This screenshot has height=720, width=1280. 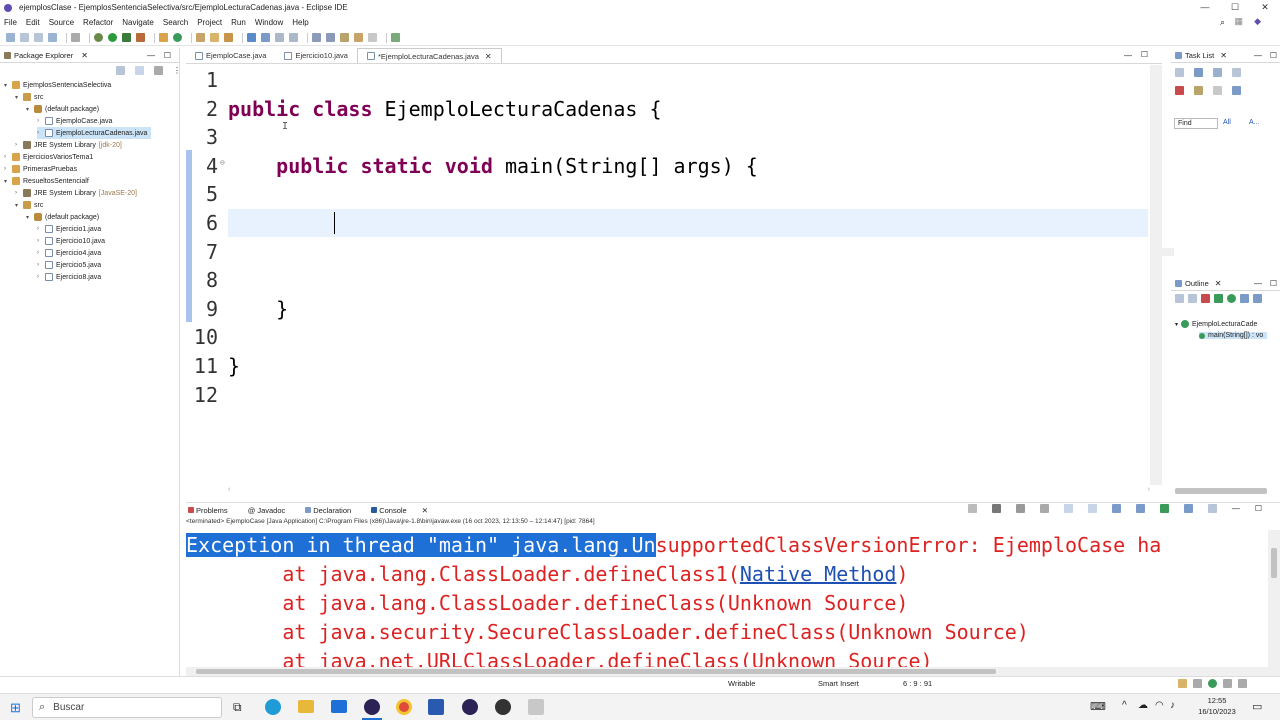 What do you see at coordinates (1188, 508) in the screenshot?
I see `display-console-icon` at bounding box center [1188, 508].